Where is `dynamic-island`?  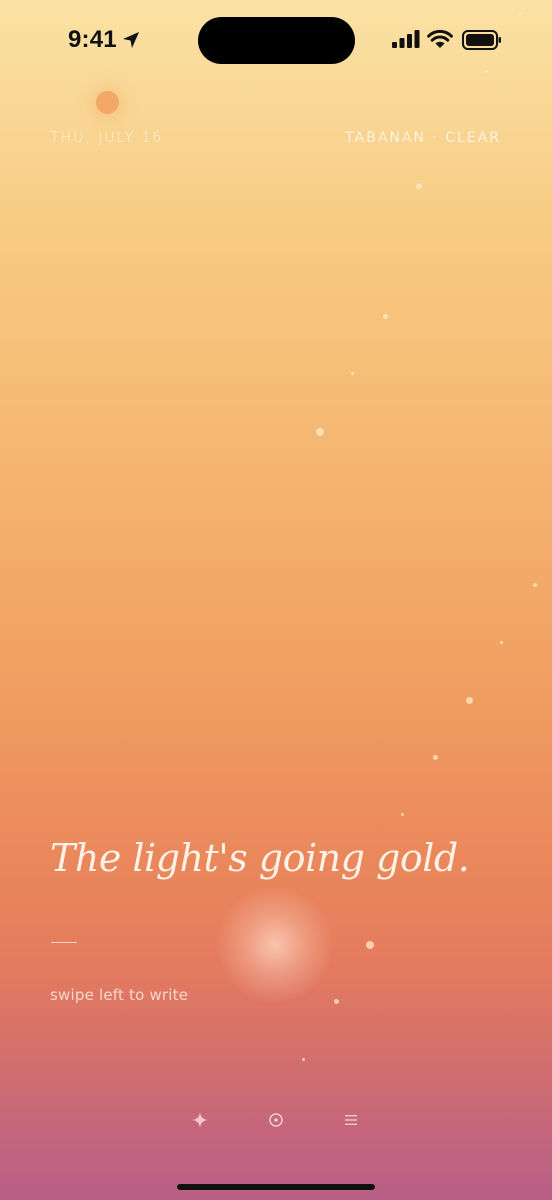 dynamic-island is located at coordinates (276, 40).